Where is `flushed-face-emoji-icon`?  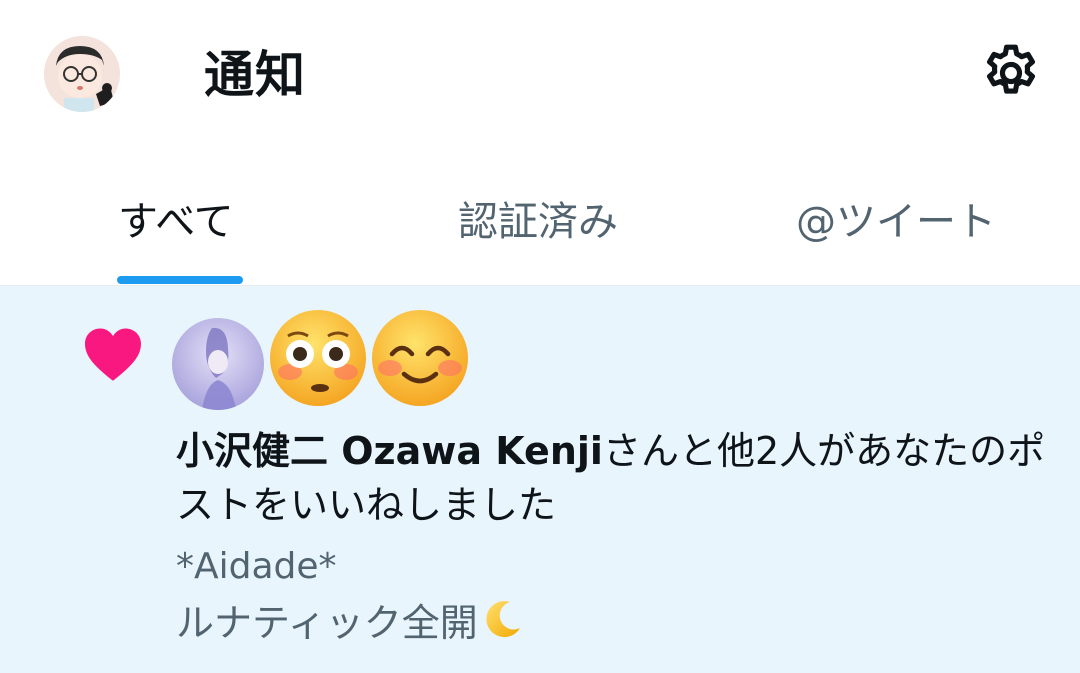
flushed-face-emoji-icon is located at coordinates (318, 358).